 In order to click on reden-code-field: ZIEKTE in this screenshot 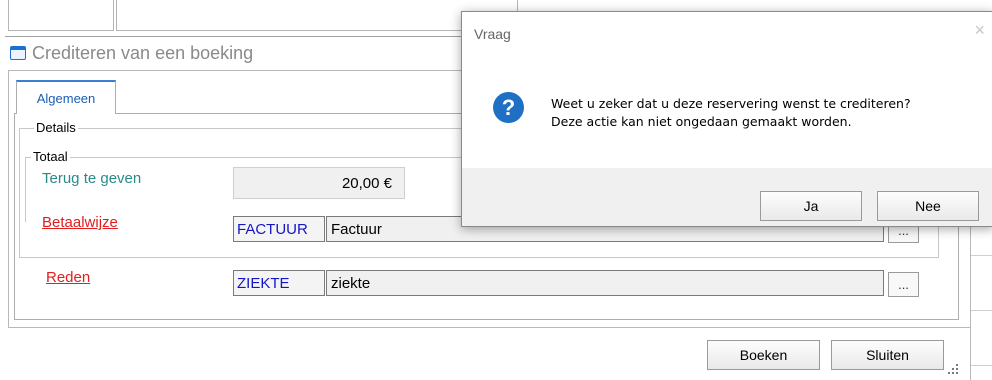, I will do `click(279, 283)`.